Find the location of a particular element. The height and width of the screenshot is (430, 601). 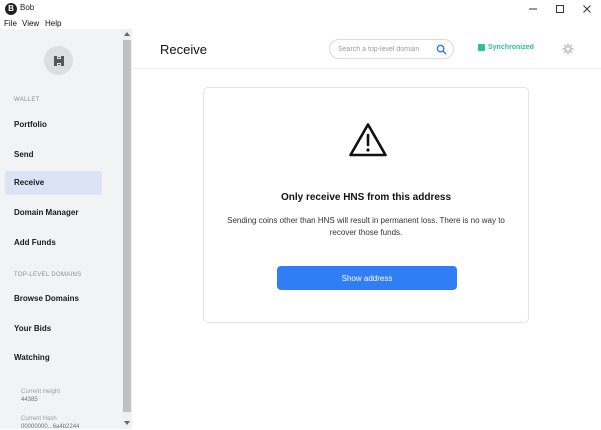

menu-bar: File View Help is located at coordinates (300, 23).